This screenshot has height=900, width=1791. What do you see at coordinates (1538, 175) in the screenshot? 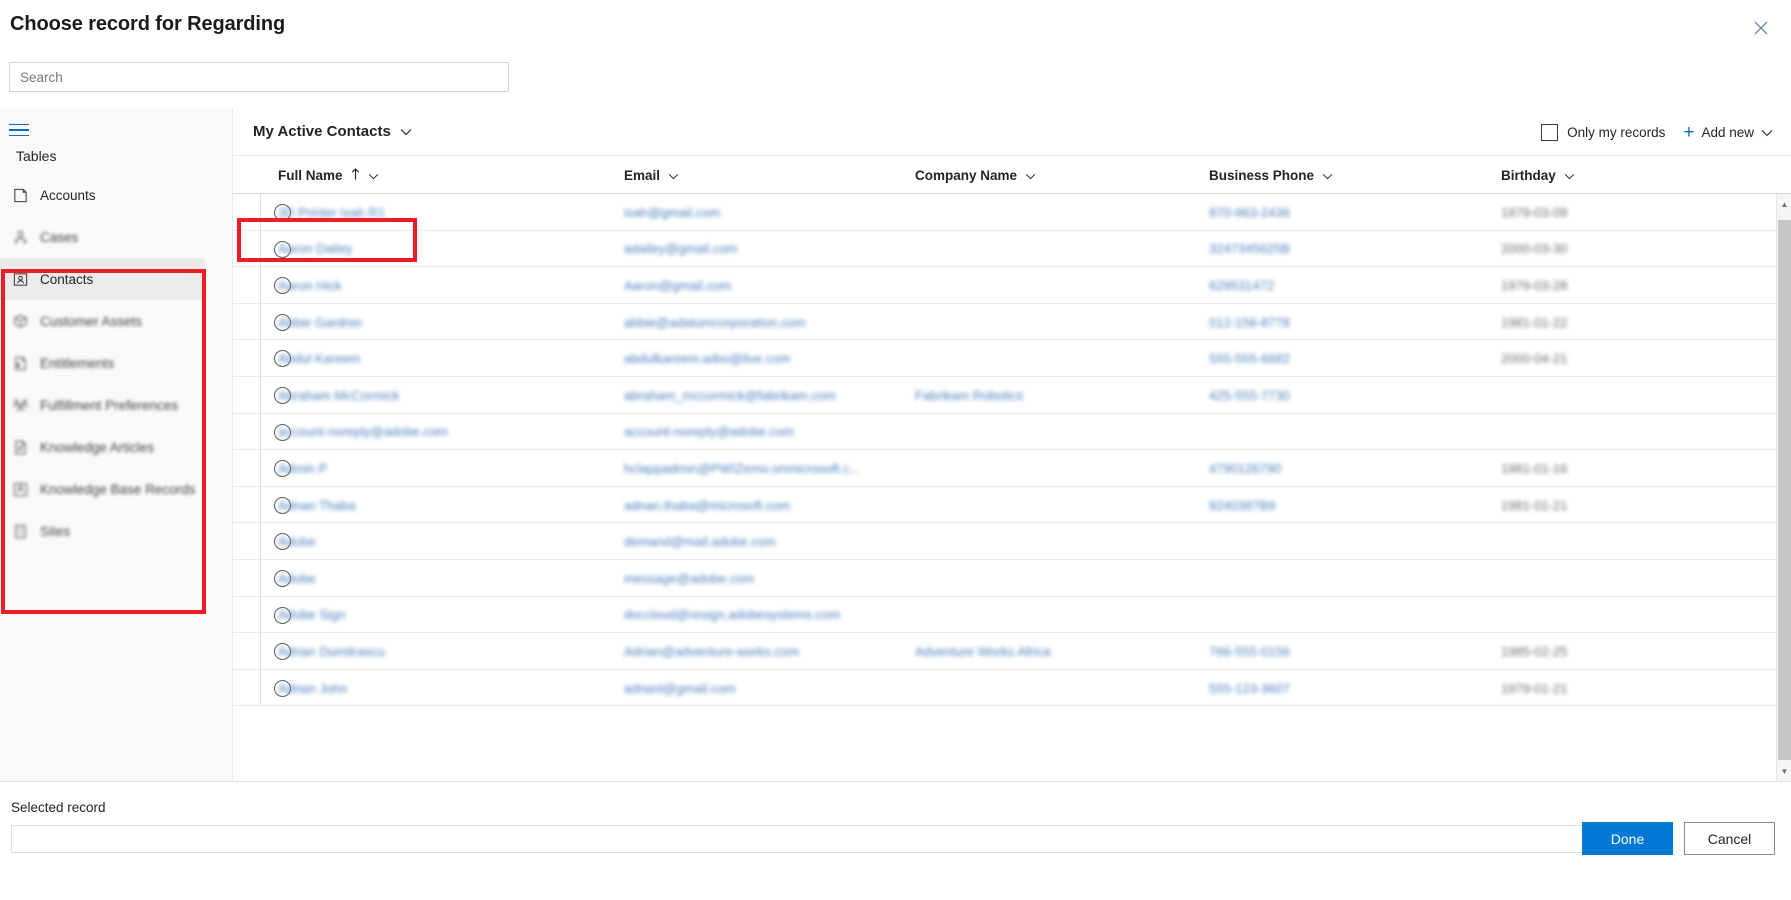
I see `column-header-birthday: Birthday` at bounding box center [1538, 175].